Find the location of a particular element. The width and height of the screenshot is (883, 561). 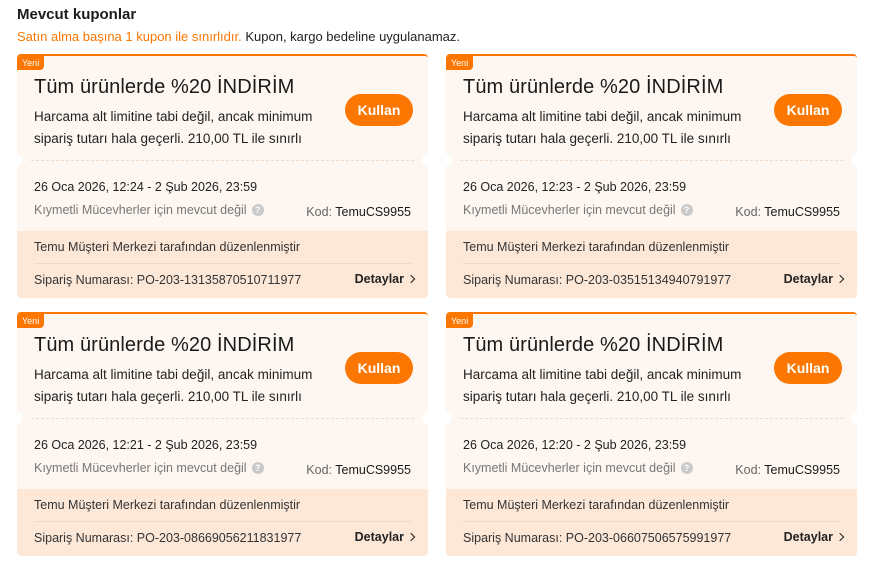

validity-period: 26 Oca 2026, 12:24 - 2 Şub 2026, 23:59 is located at coordinates (146, 187).